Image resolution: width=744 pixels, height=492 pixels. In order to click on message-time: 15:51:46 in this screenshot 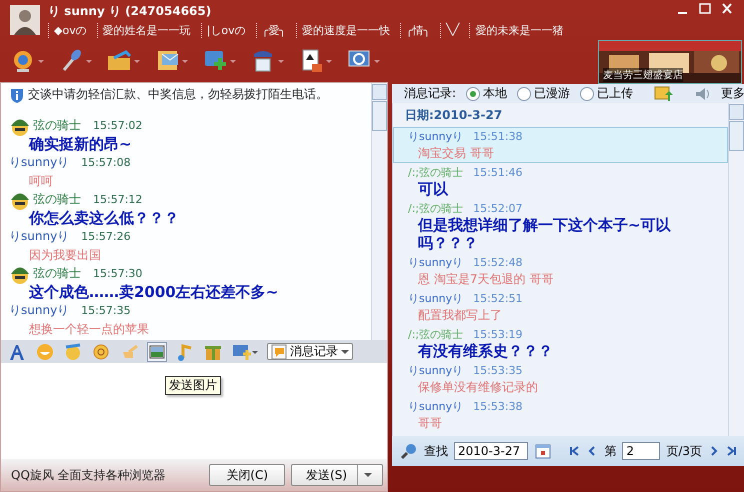, I will do `click(498, 172)`.